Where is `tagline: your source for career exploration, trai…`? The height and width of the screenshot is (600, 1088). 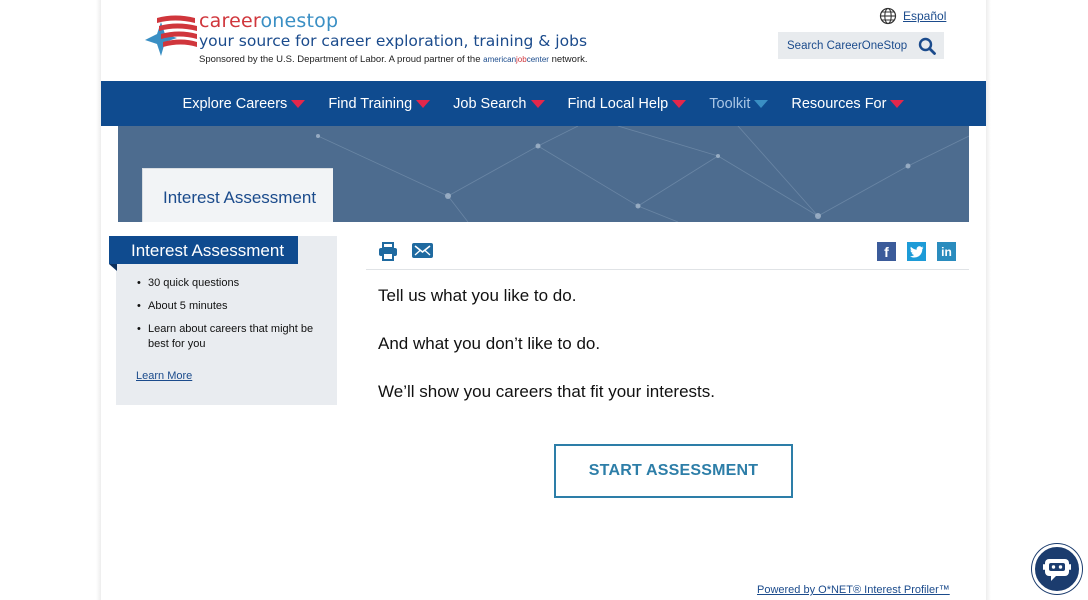 tagline: your source for career exploration, trai… is located at coordinates (393, 41).